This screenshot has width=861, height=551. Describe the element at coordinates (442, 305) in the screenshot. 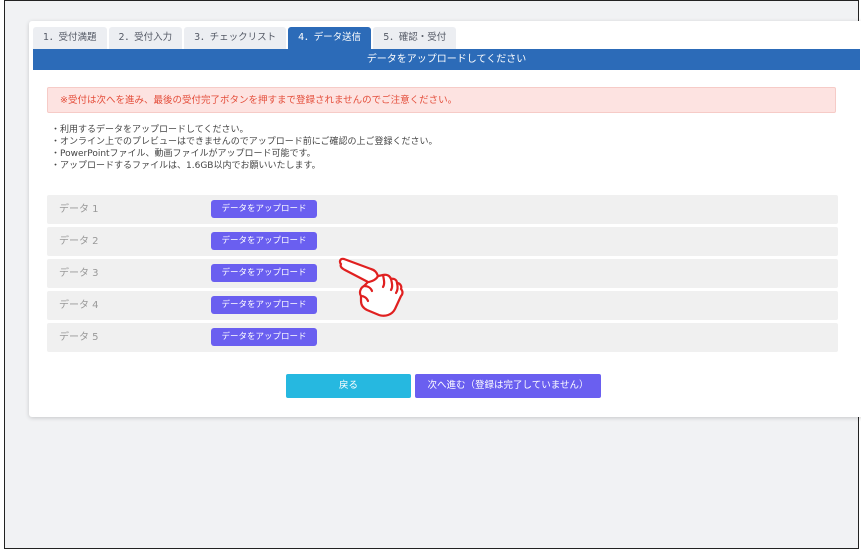

I see `data-row-4: データ 4 データをアップロード` at that location.